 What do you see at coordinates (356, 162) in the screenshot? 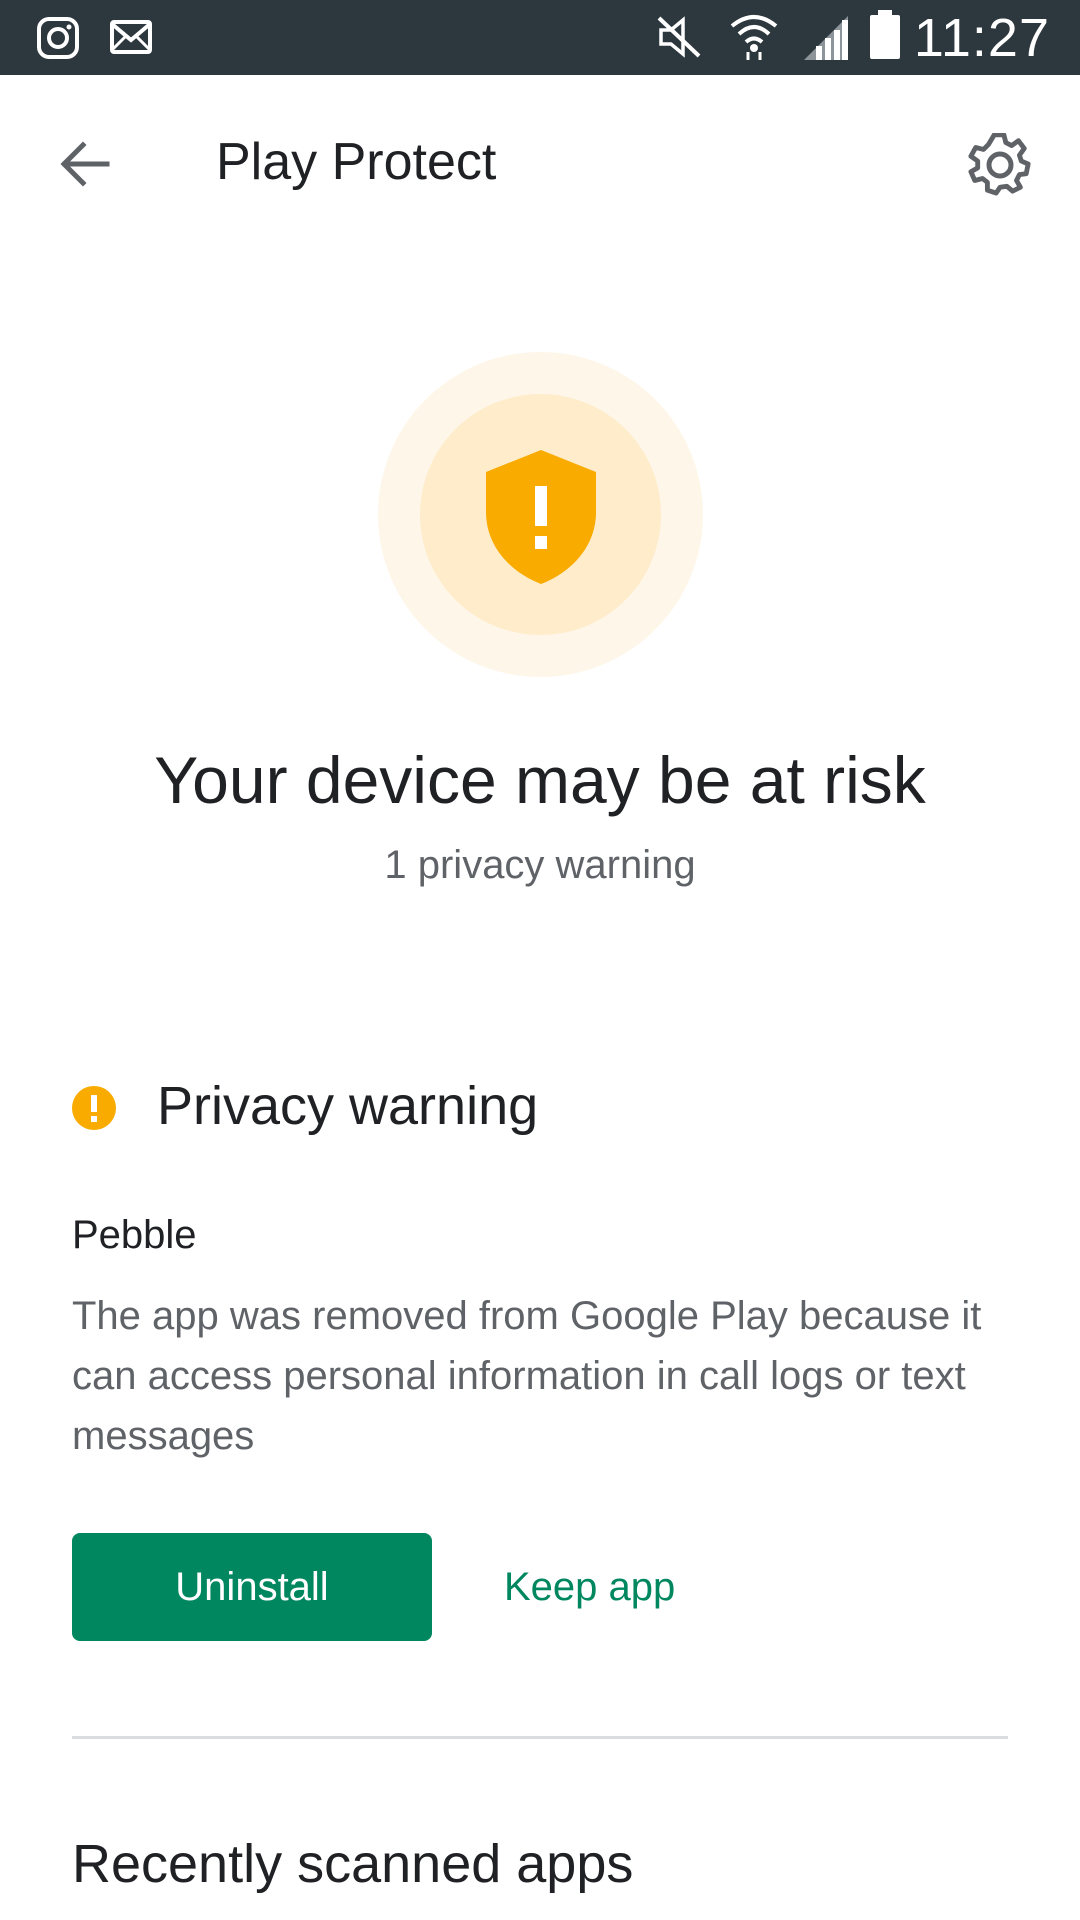
I see `page-title: Play Protect` at bounding box center [356, 162].